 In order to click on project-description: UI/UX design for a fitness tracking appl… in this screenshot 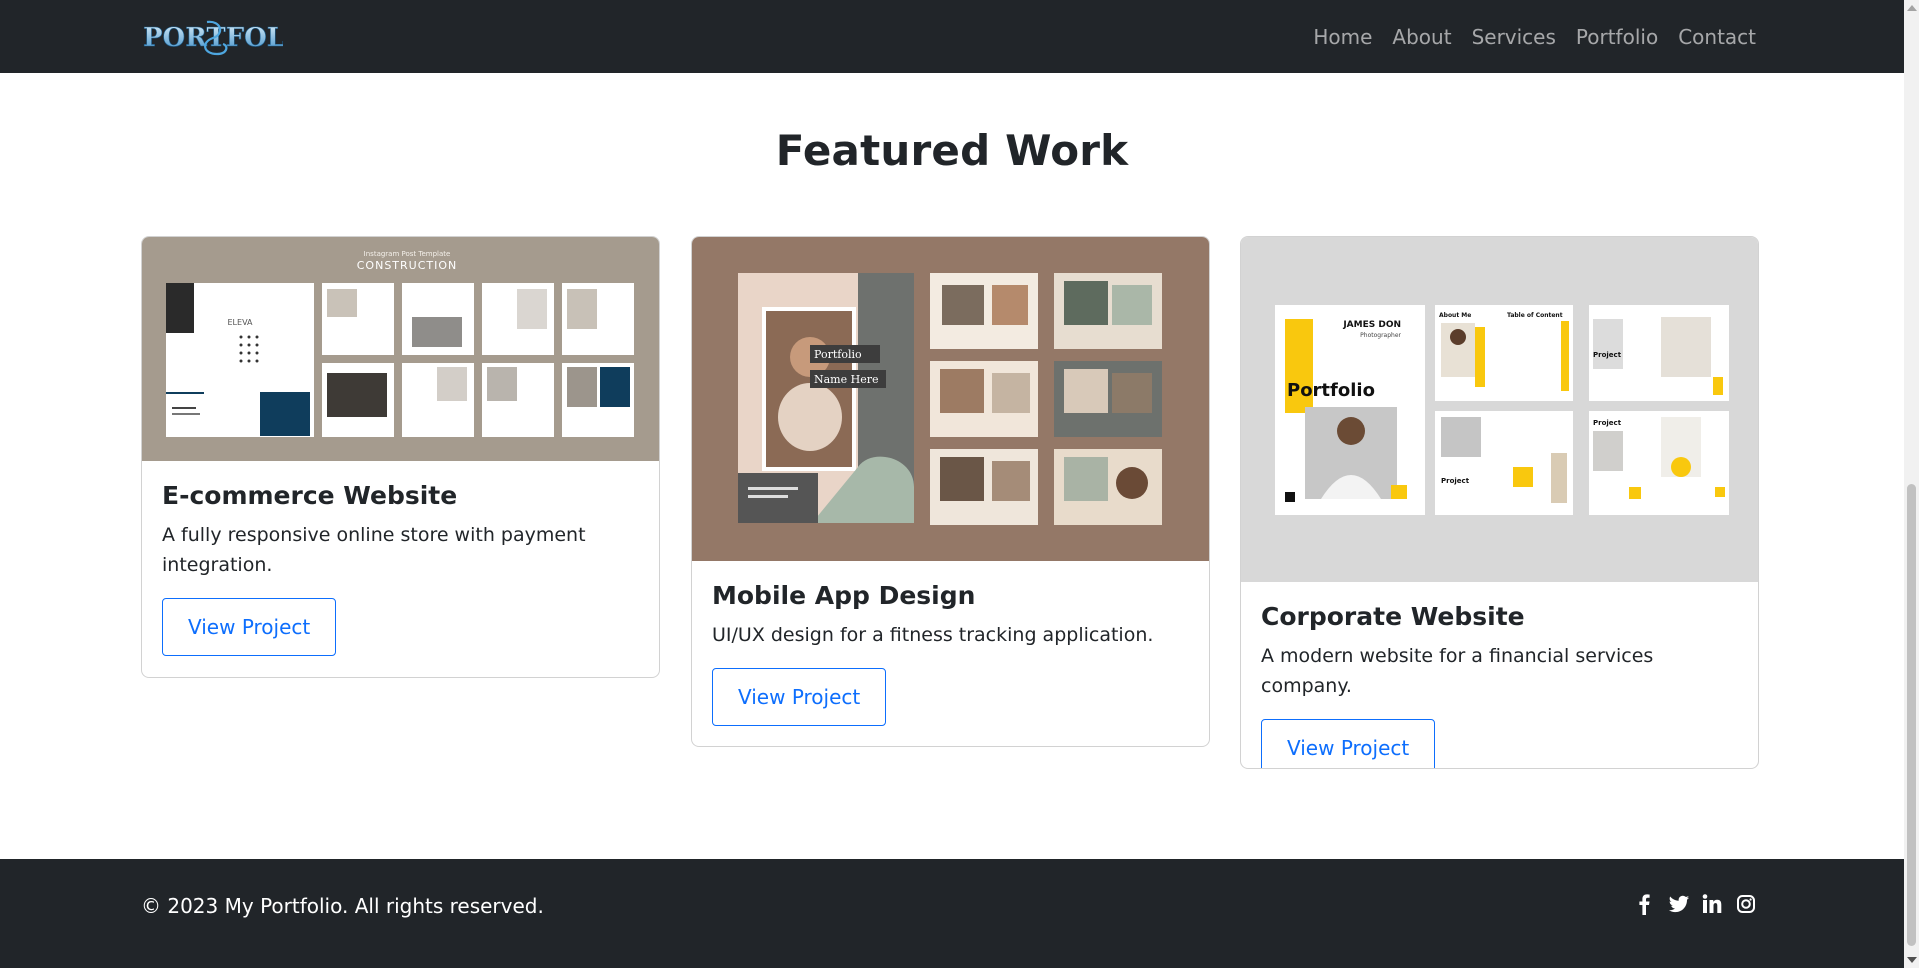, I will do `click(933, 635)`.